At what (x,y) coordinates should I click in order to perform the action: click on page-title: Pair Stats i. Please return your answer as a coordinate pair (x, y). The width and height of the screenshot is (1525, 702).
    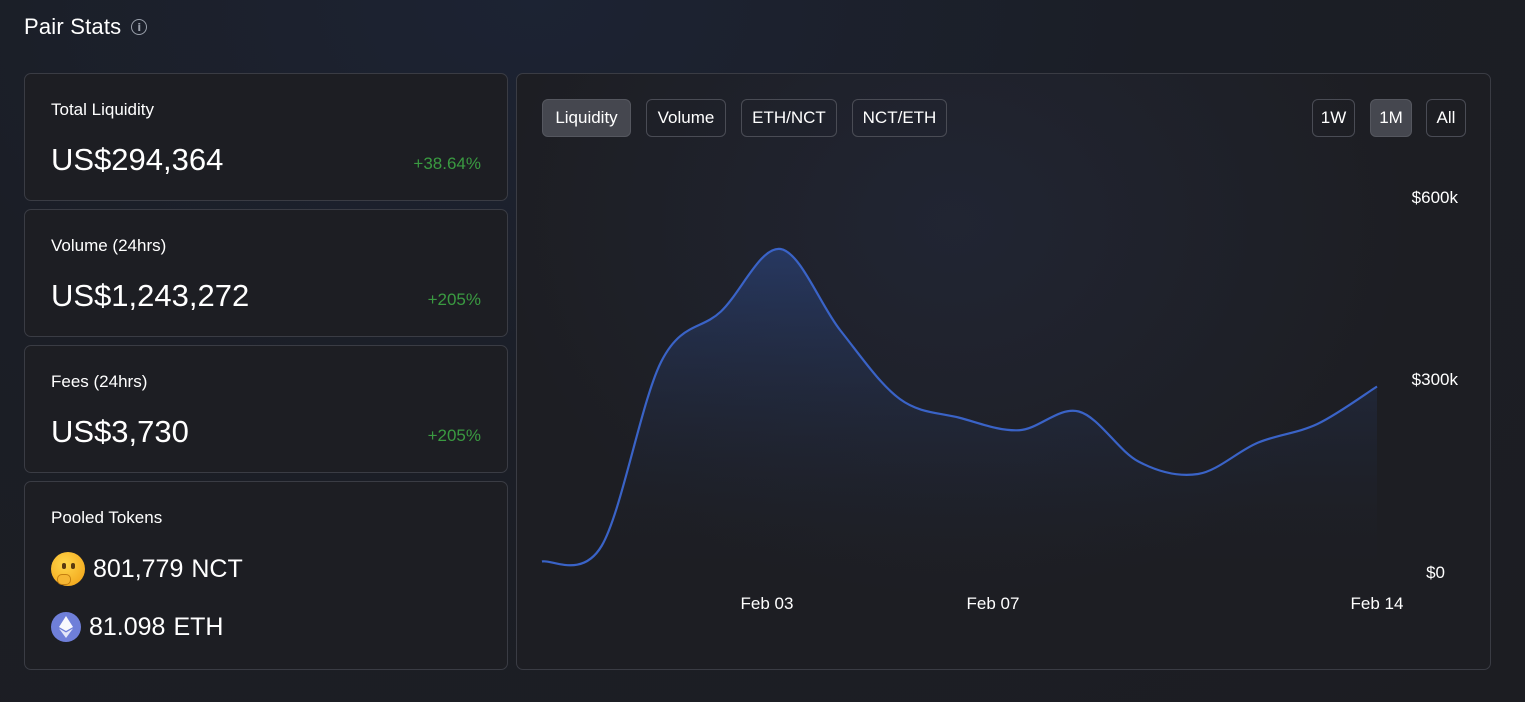
    Looking at the image, I should click on (86, 27).